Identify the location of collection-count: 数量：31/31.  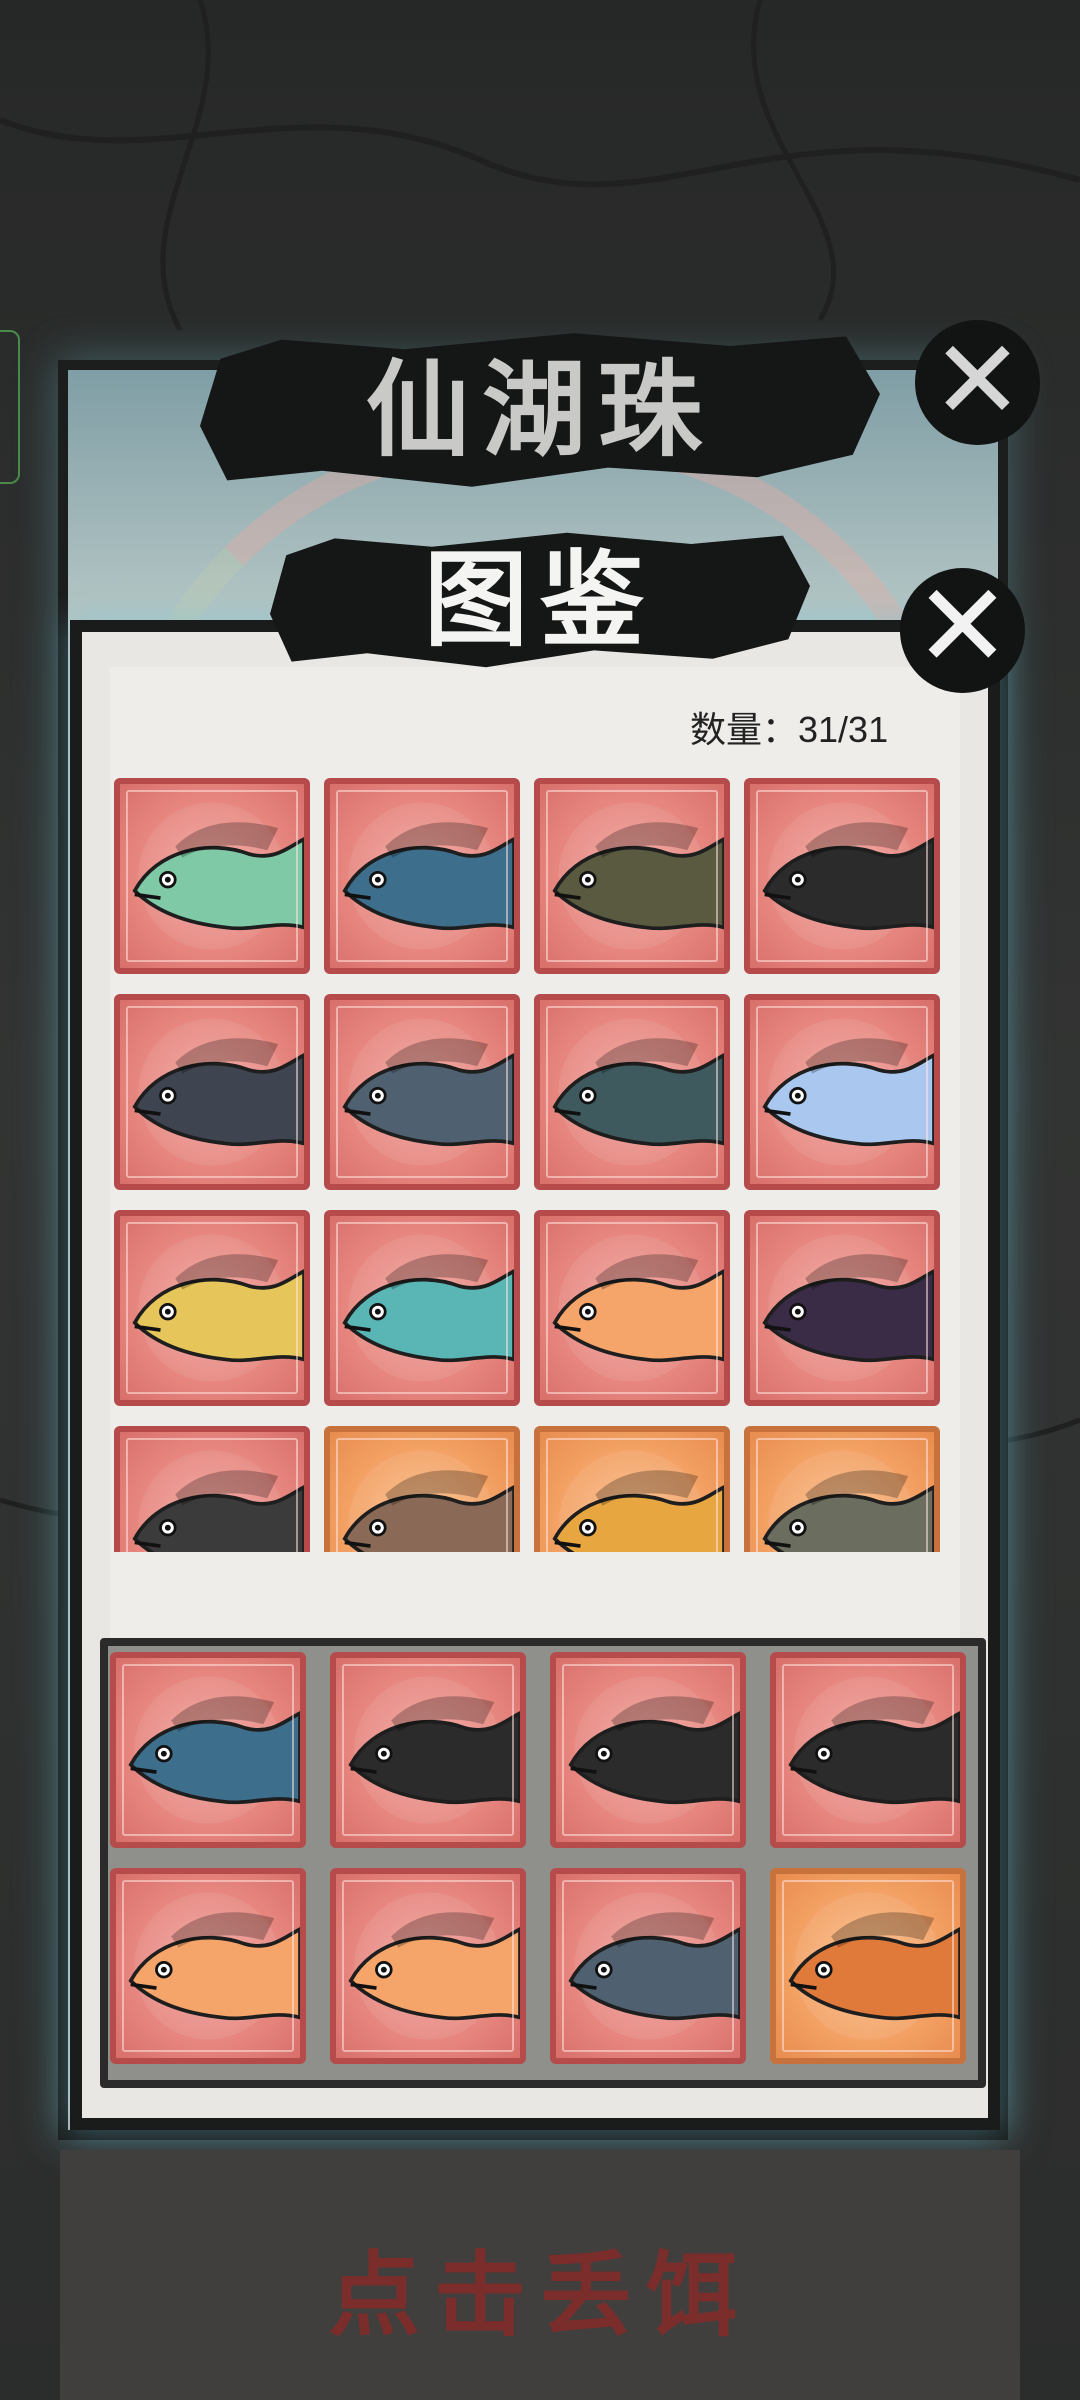
(789, 729).